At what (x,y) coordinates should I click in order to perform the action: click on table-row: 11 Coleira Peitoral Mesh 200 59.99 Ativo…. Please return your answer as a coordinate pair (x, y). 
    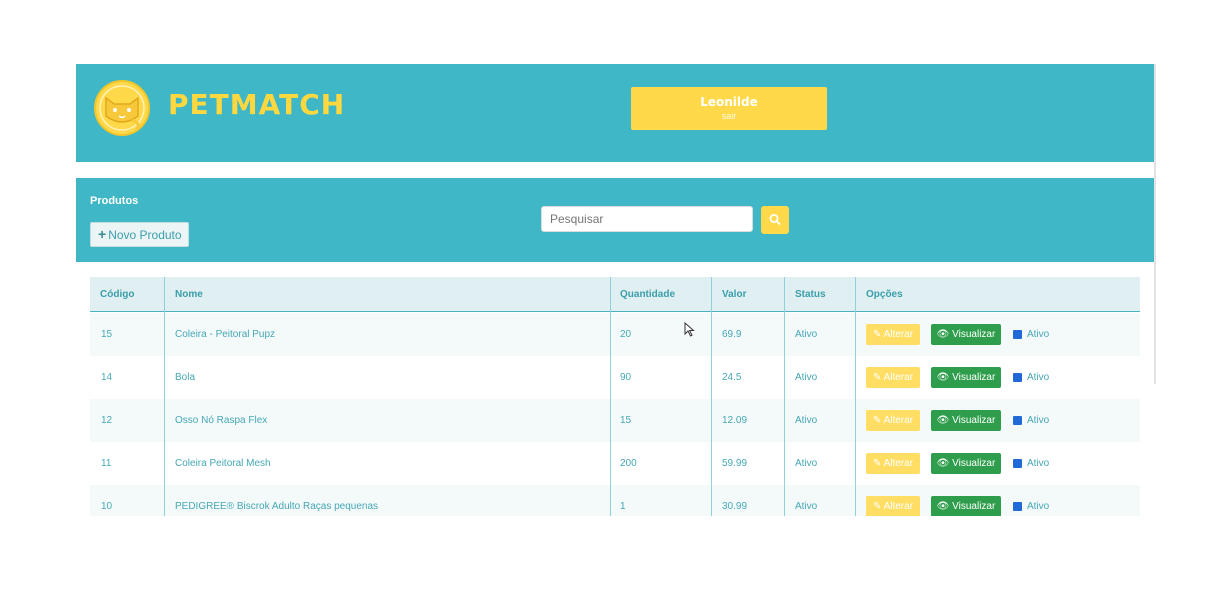
    Looking at the image, I should click on (615, 463).